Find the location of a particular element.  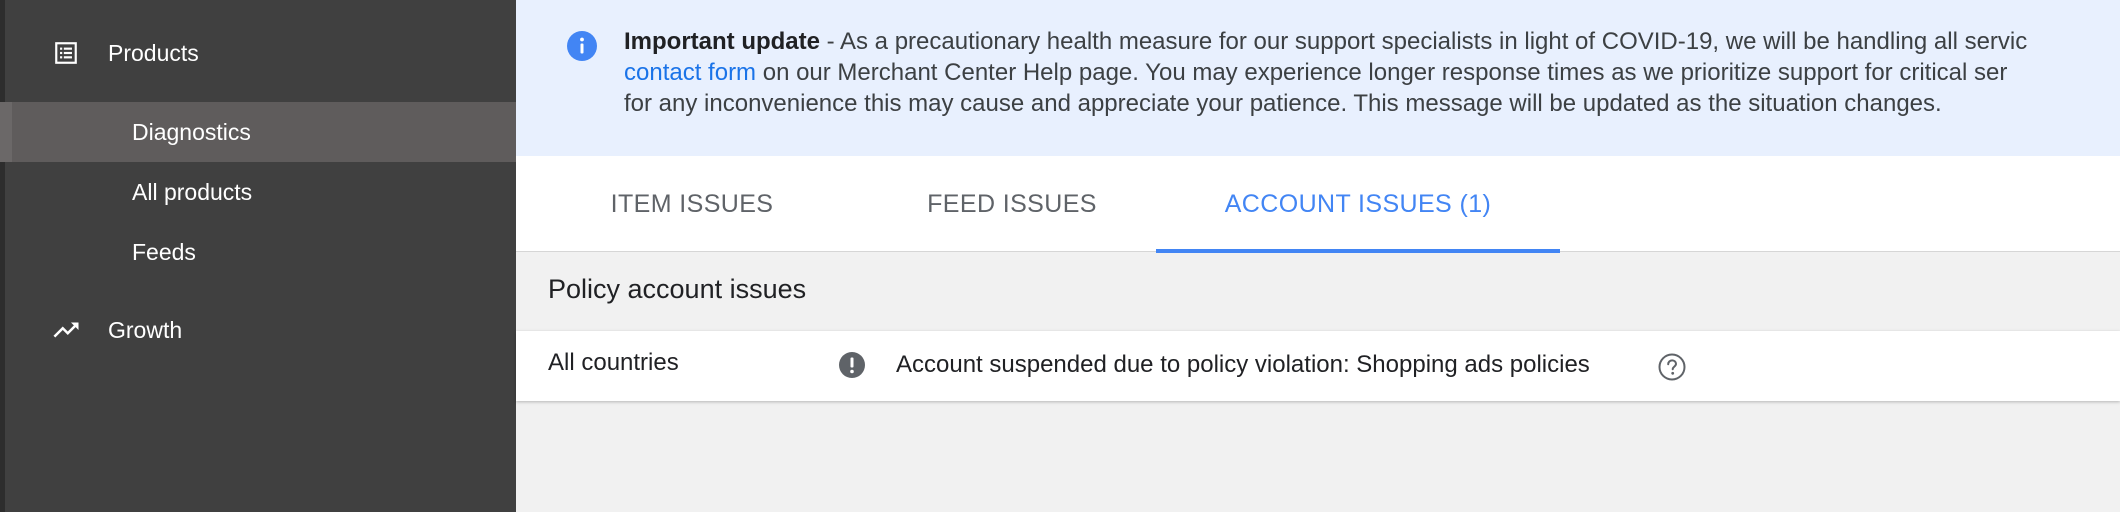

sidebar-item-label: All products is located at coordinates (192, 191).